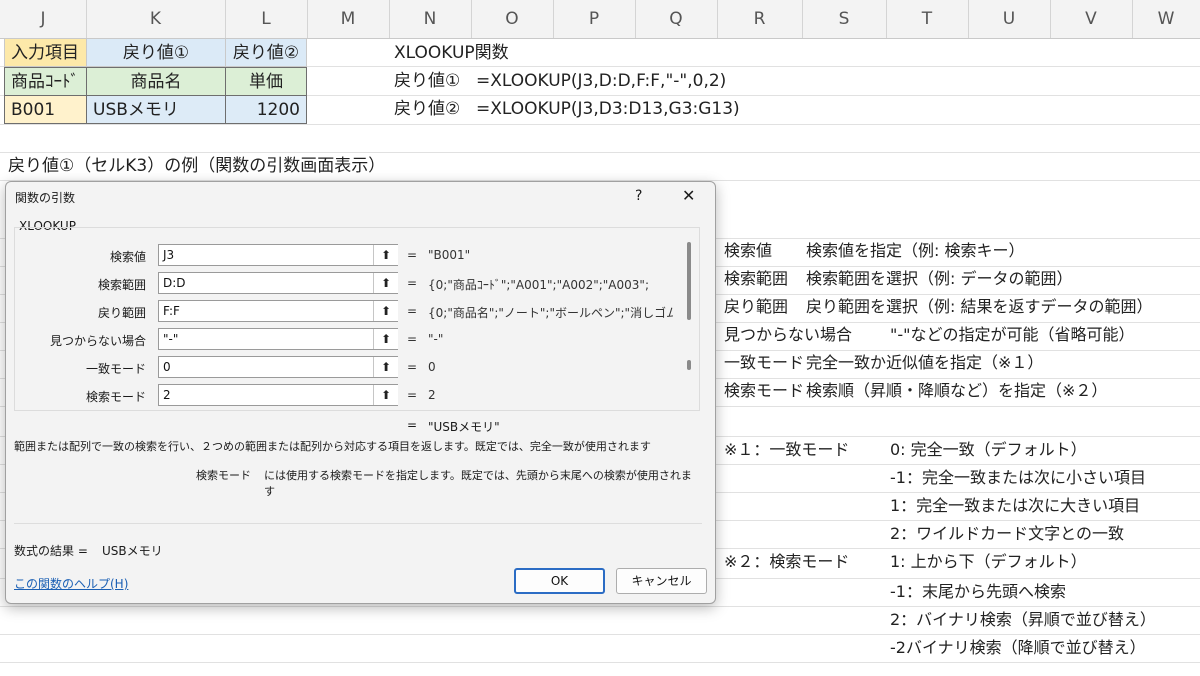  Describe the element at coordinates (550, 313) in the screenshot. I see `argument-preview: {0;"商品名";"ノート";"ボールペン";"消しゴム` at that location.